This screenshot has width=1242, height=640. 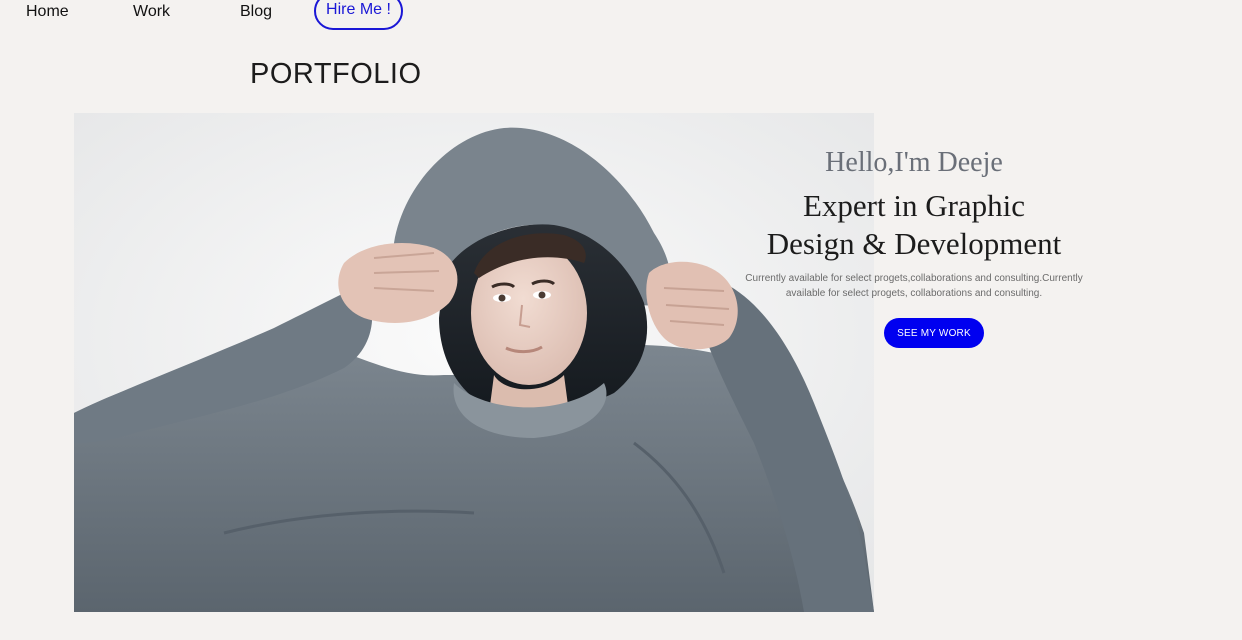 What do you see at coordinates (914, 162) in the screenshot?
I see `greeting-heading: Hello,I'm Deeje` at bounding box center [914, 162].